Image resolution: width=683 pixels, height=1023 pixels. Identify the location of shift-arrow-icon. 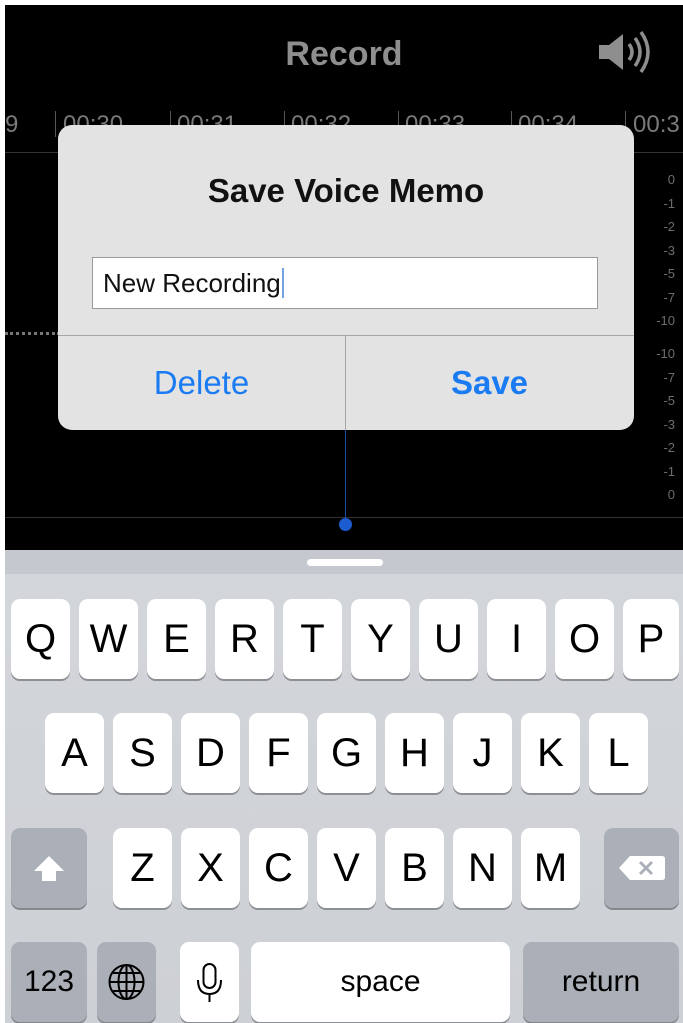
(49, 868).